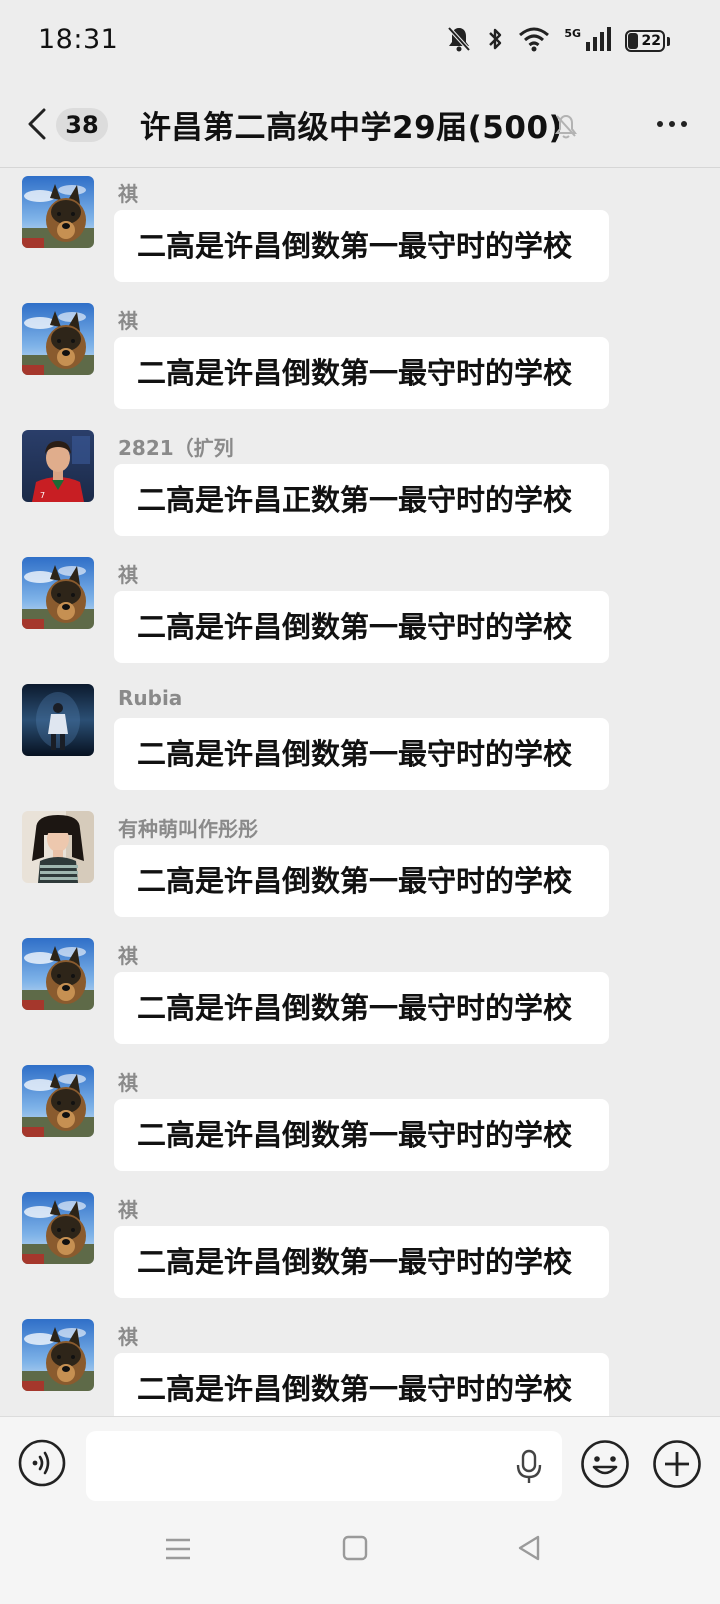 Image resolution: width=720 pixels, height=1604 pixels. Describe the element at coordinates (668, 41) in the screenshot. I see `battery-tip` at that location.